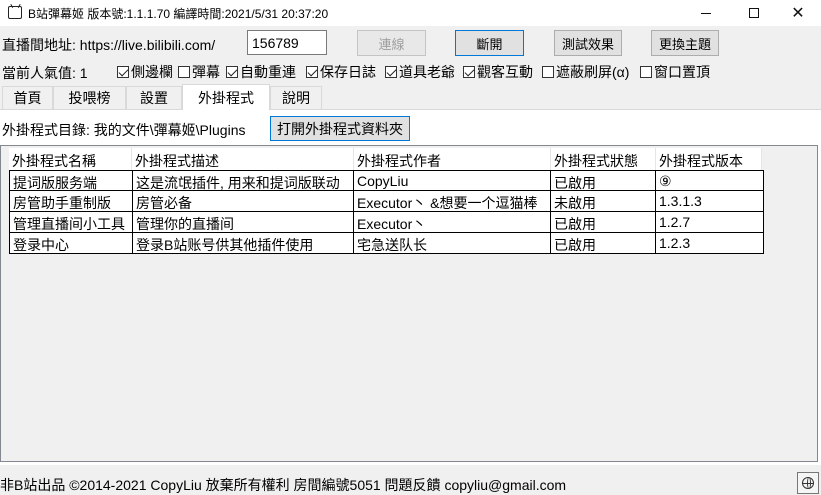  I want to click on minimize-icon, so click(706, 13).